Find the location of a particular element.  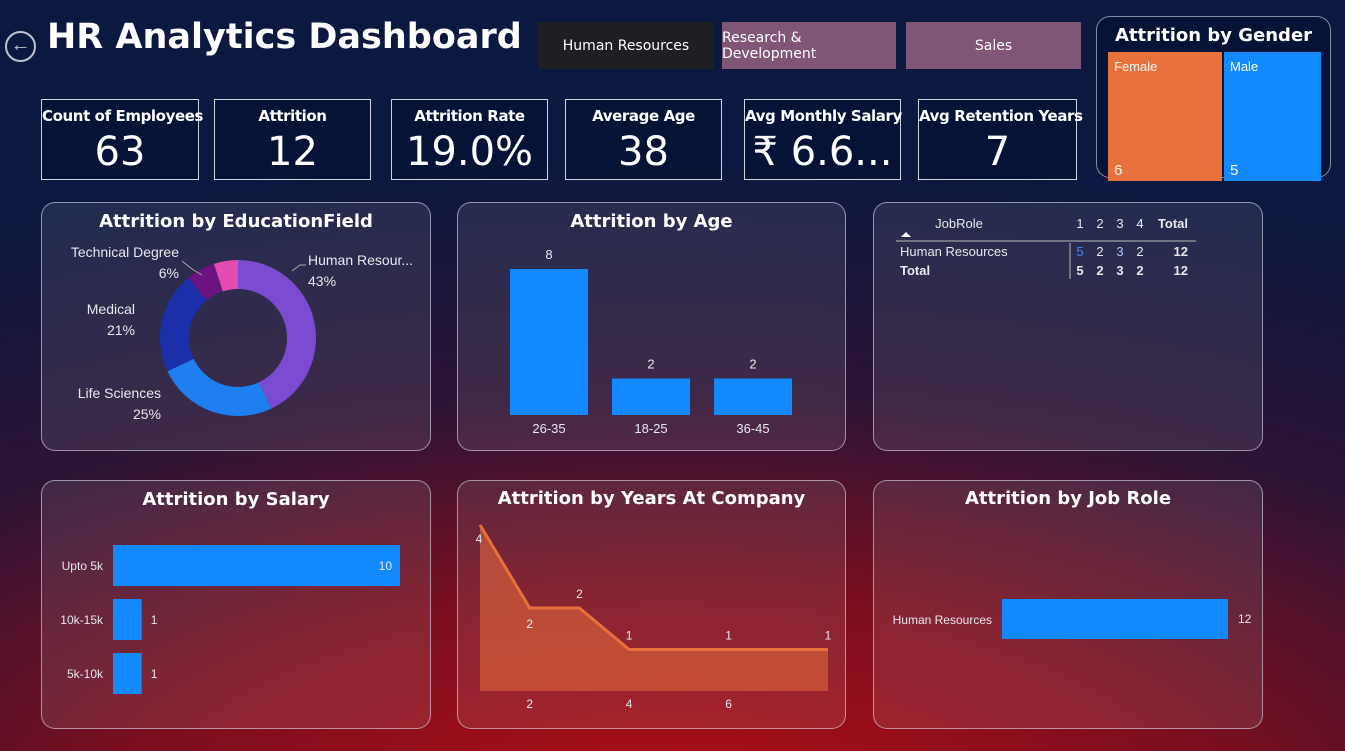

years-area-chart: 4 2 2 1 1 1 2 4 6 is located at coordinates (654, 617).